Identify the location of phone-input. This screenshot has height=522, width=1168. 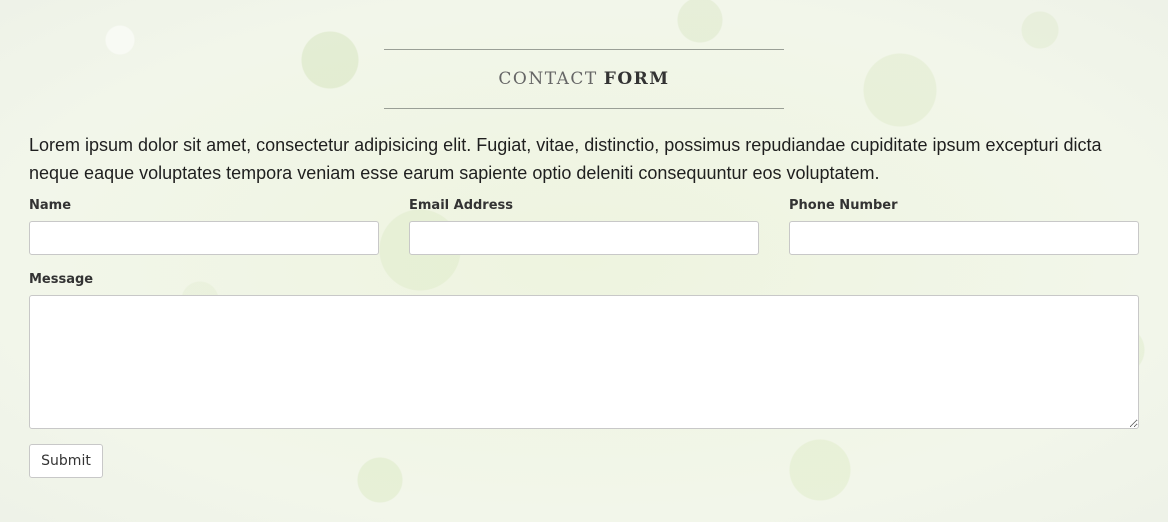
(964, 238).